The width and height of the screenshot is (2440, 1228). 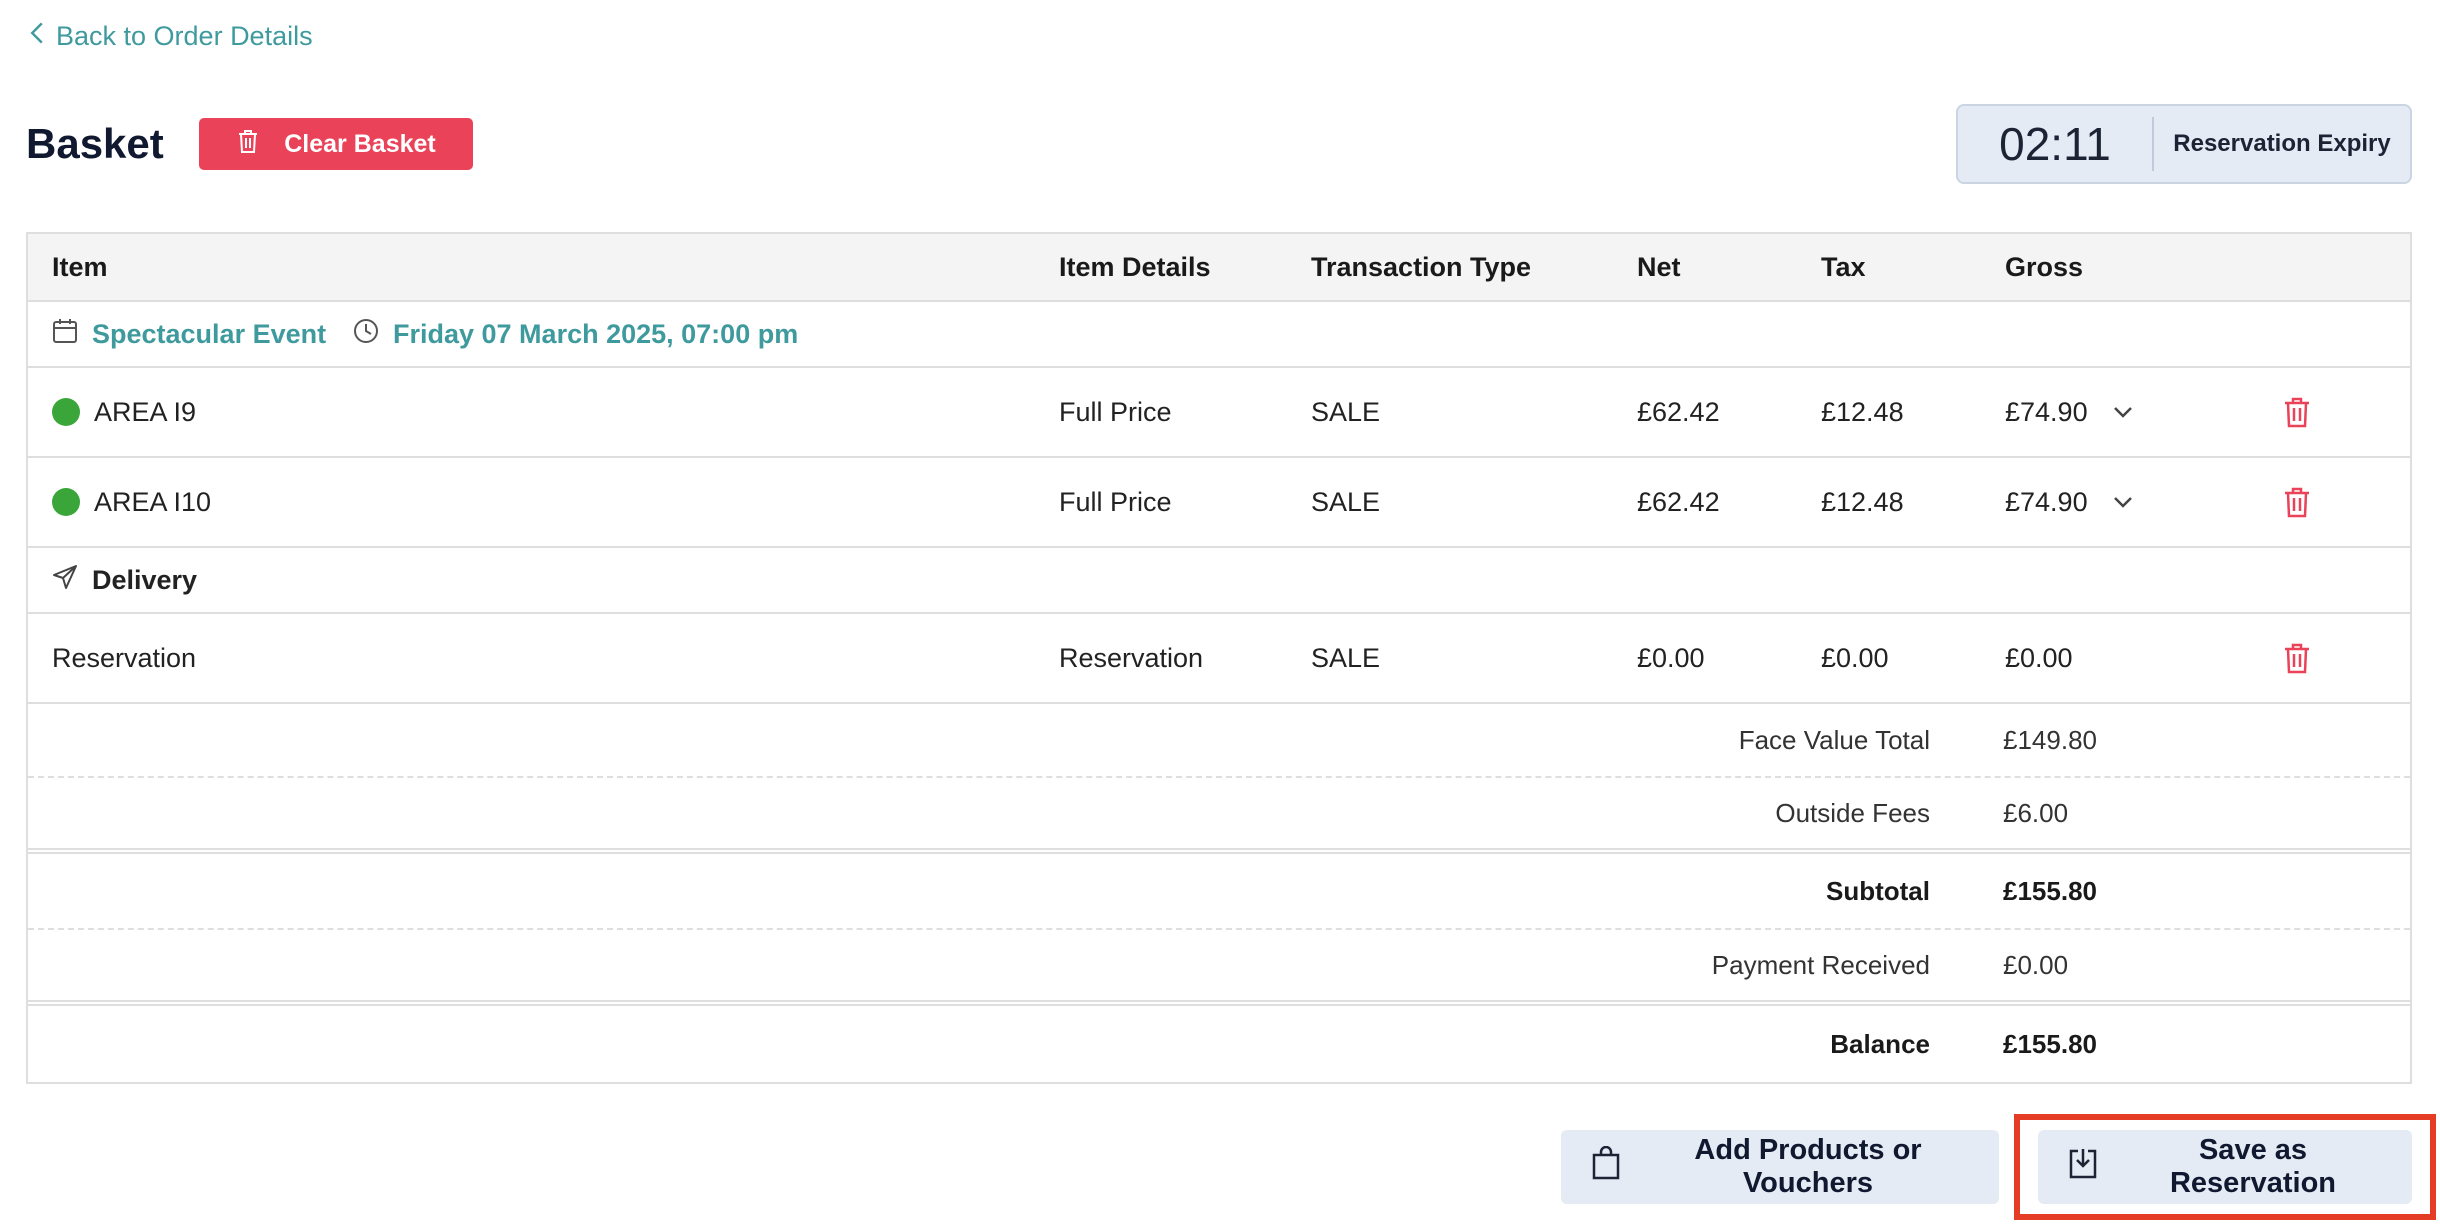 I want to click on face-value-total-value: £149.80, so click(x=2050, y=739).